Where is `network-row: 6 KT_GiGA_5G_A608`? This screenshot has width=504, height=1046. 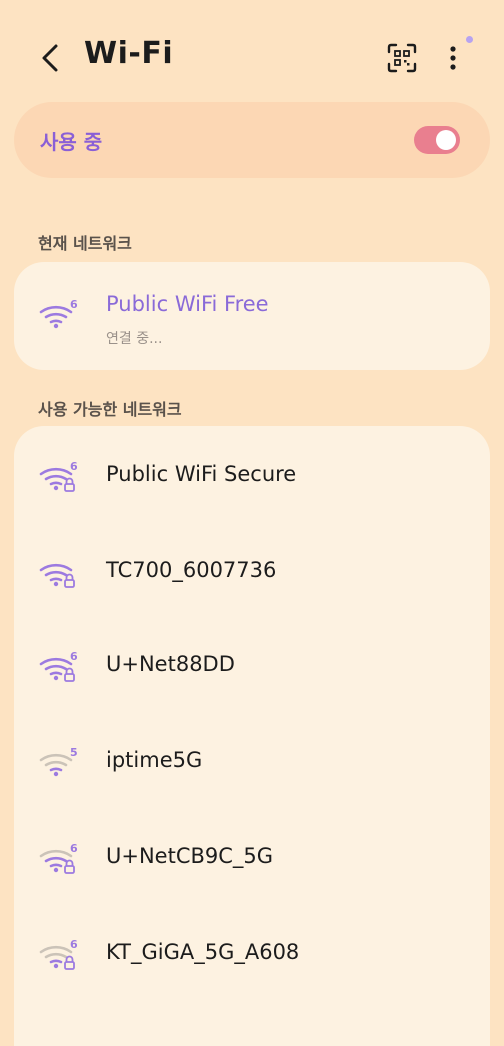
network-row: 6 KT_GiGA_5G_A608 is located at coordinates (252, 953).